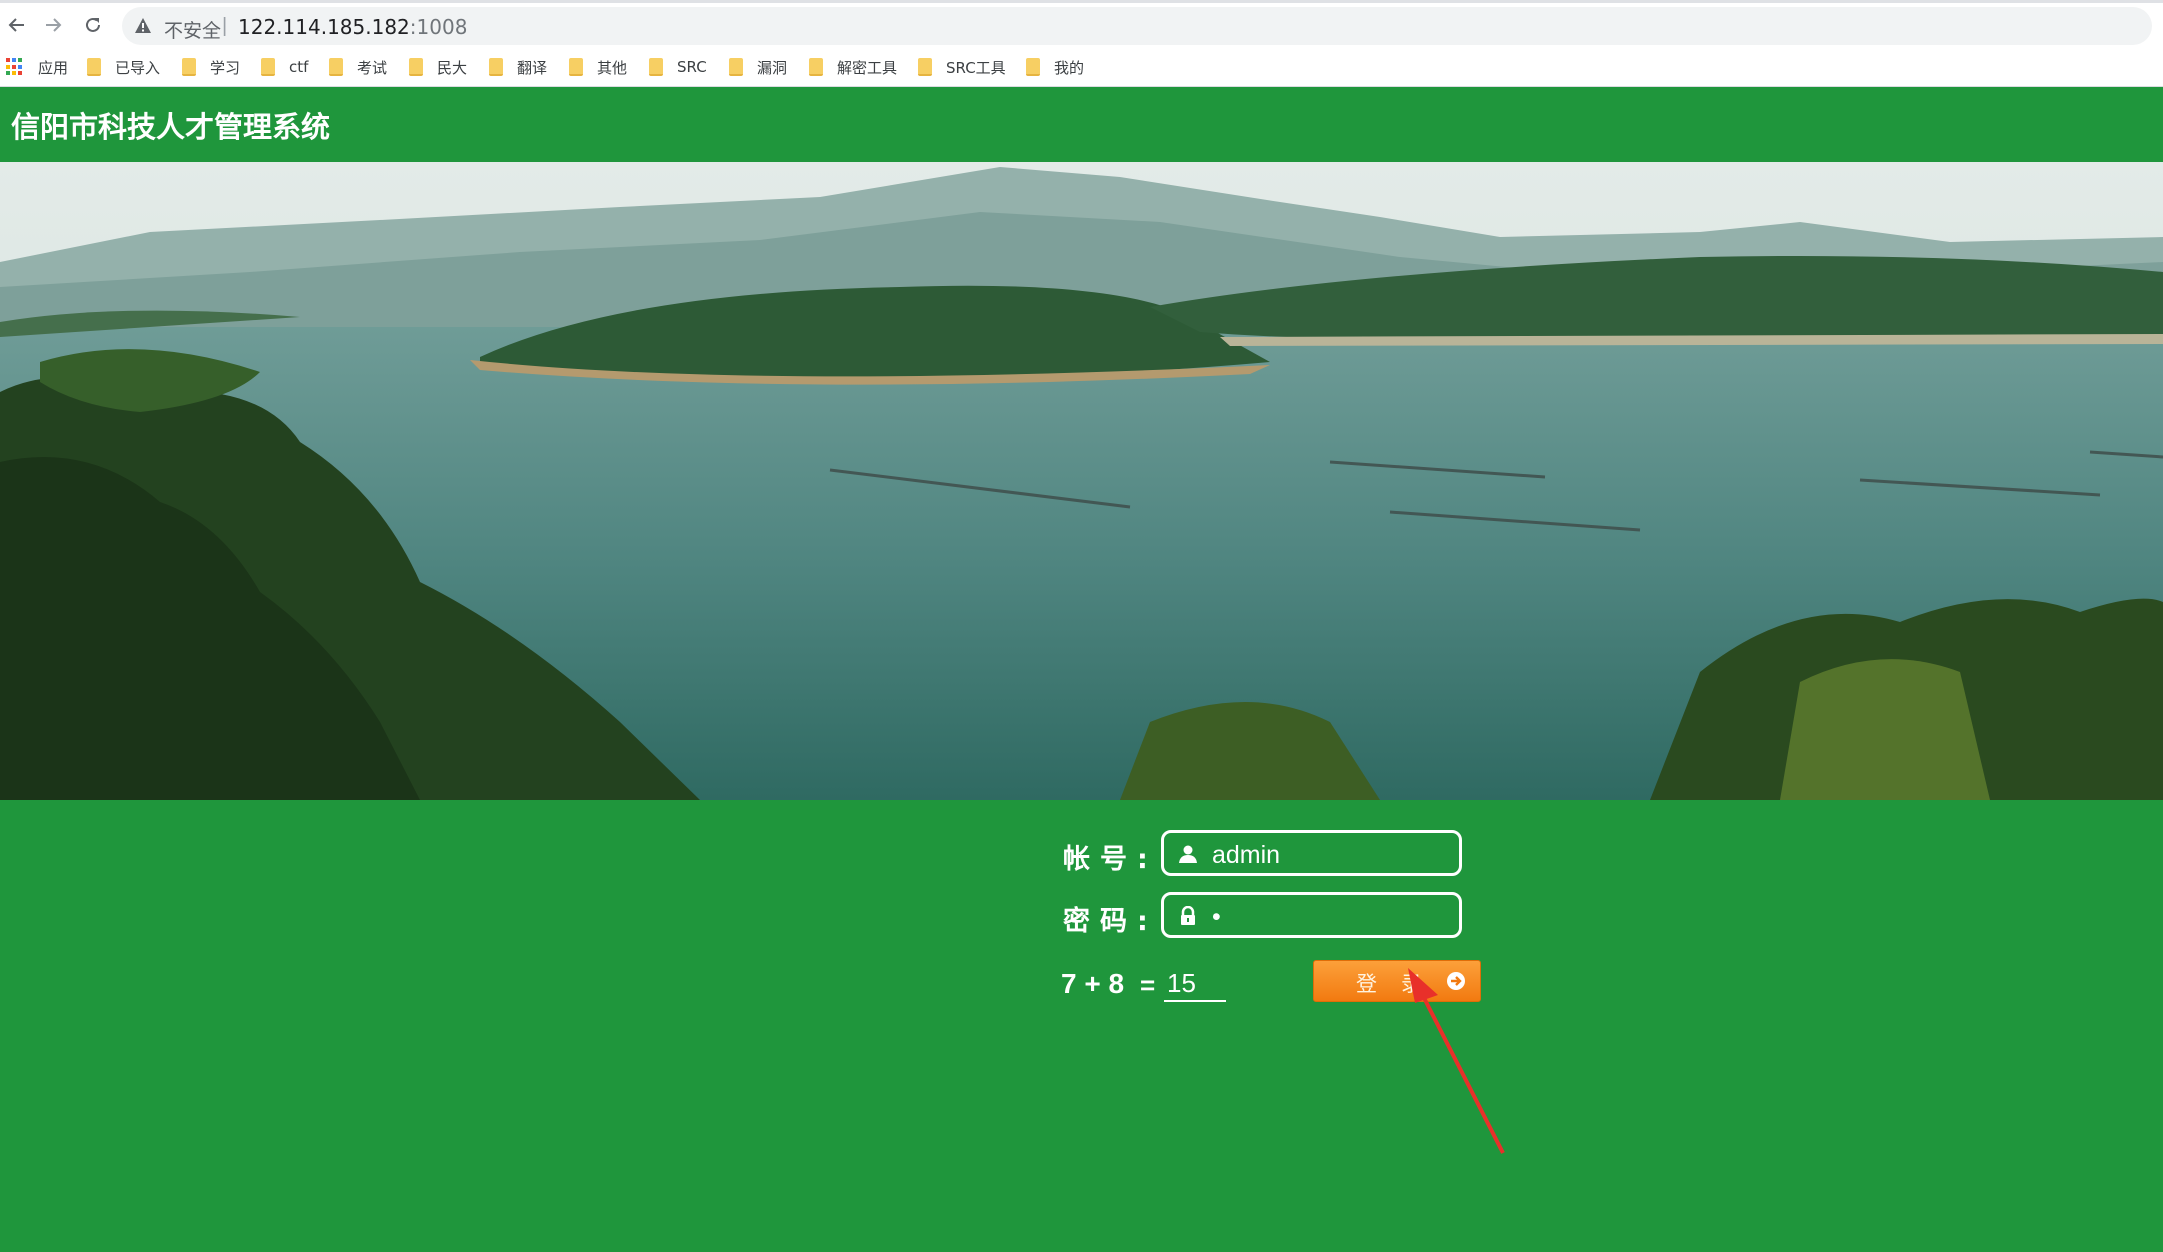 This screenshot has height=1252, width=2163. What do you see at coordinates (1081, 125) in the screenshot?
I see `site-header: 信阳市科技人才管理系统` at bounding box center [1081, 125].